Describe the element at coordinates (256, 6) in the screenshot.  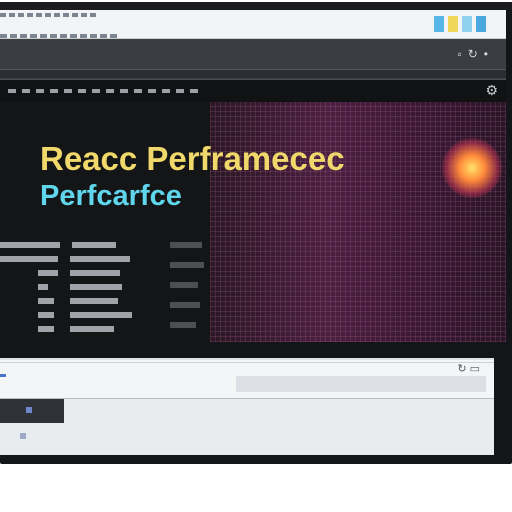
I see `monitor-bezel` at that location.